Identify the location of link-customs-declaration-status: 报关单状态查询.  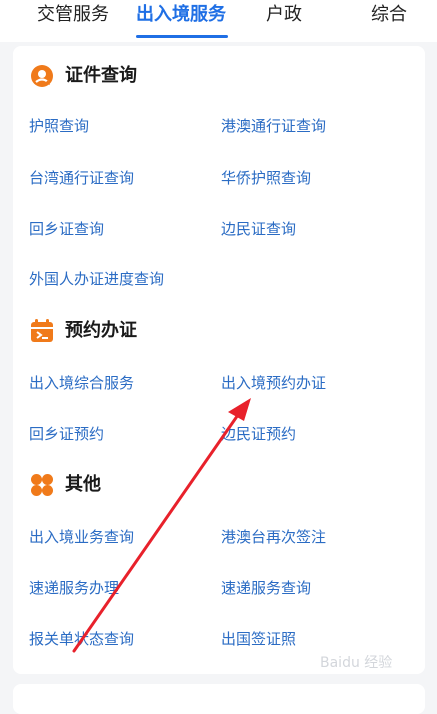
(81, 639).